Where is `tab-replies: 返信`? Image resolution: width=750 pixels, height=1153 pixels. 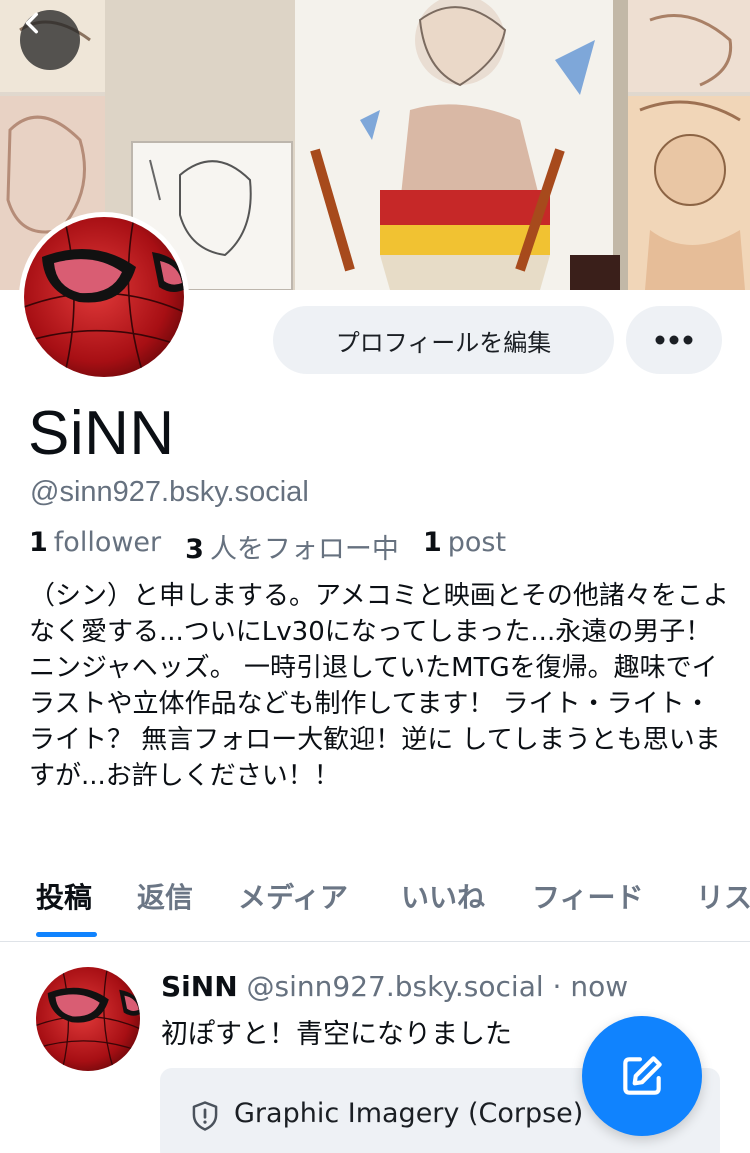
tab-replies: 返信 is located at coordinates (165, 896).